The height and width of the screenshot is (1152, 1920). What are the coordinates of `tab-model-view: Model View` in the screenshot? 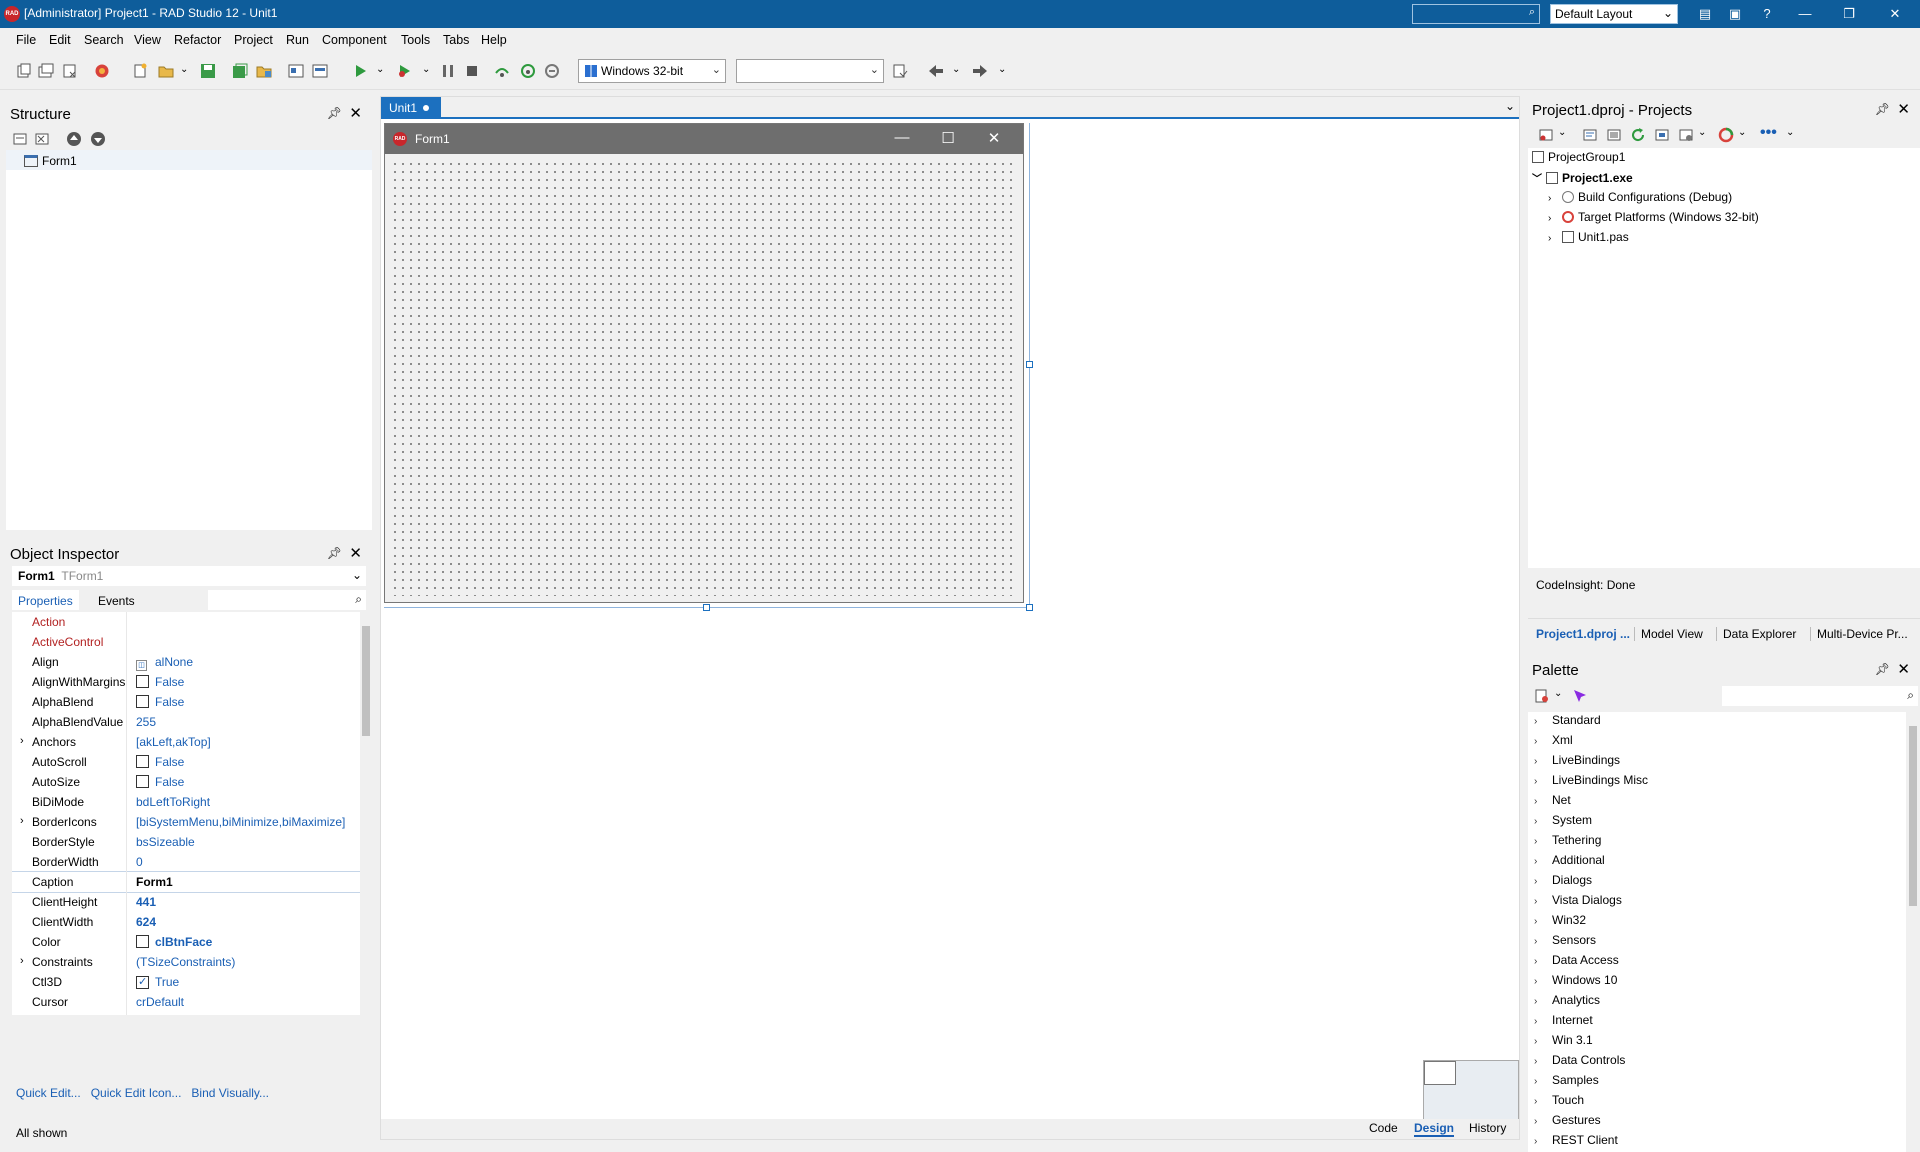 It's located at (1668, 634).